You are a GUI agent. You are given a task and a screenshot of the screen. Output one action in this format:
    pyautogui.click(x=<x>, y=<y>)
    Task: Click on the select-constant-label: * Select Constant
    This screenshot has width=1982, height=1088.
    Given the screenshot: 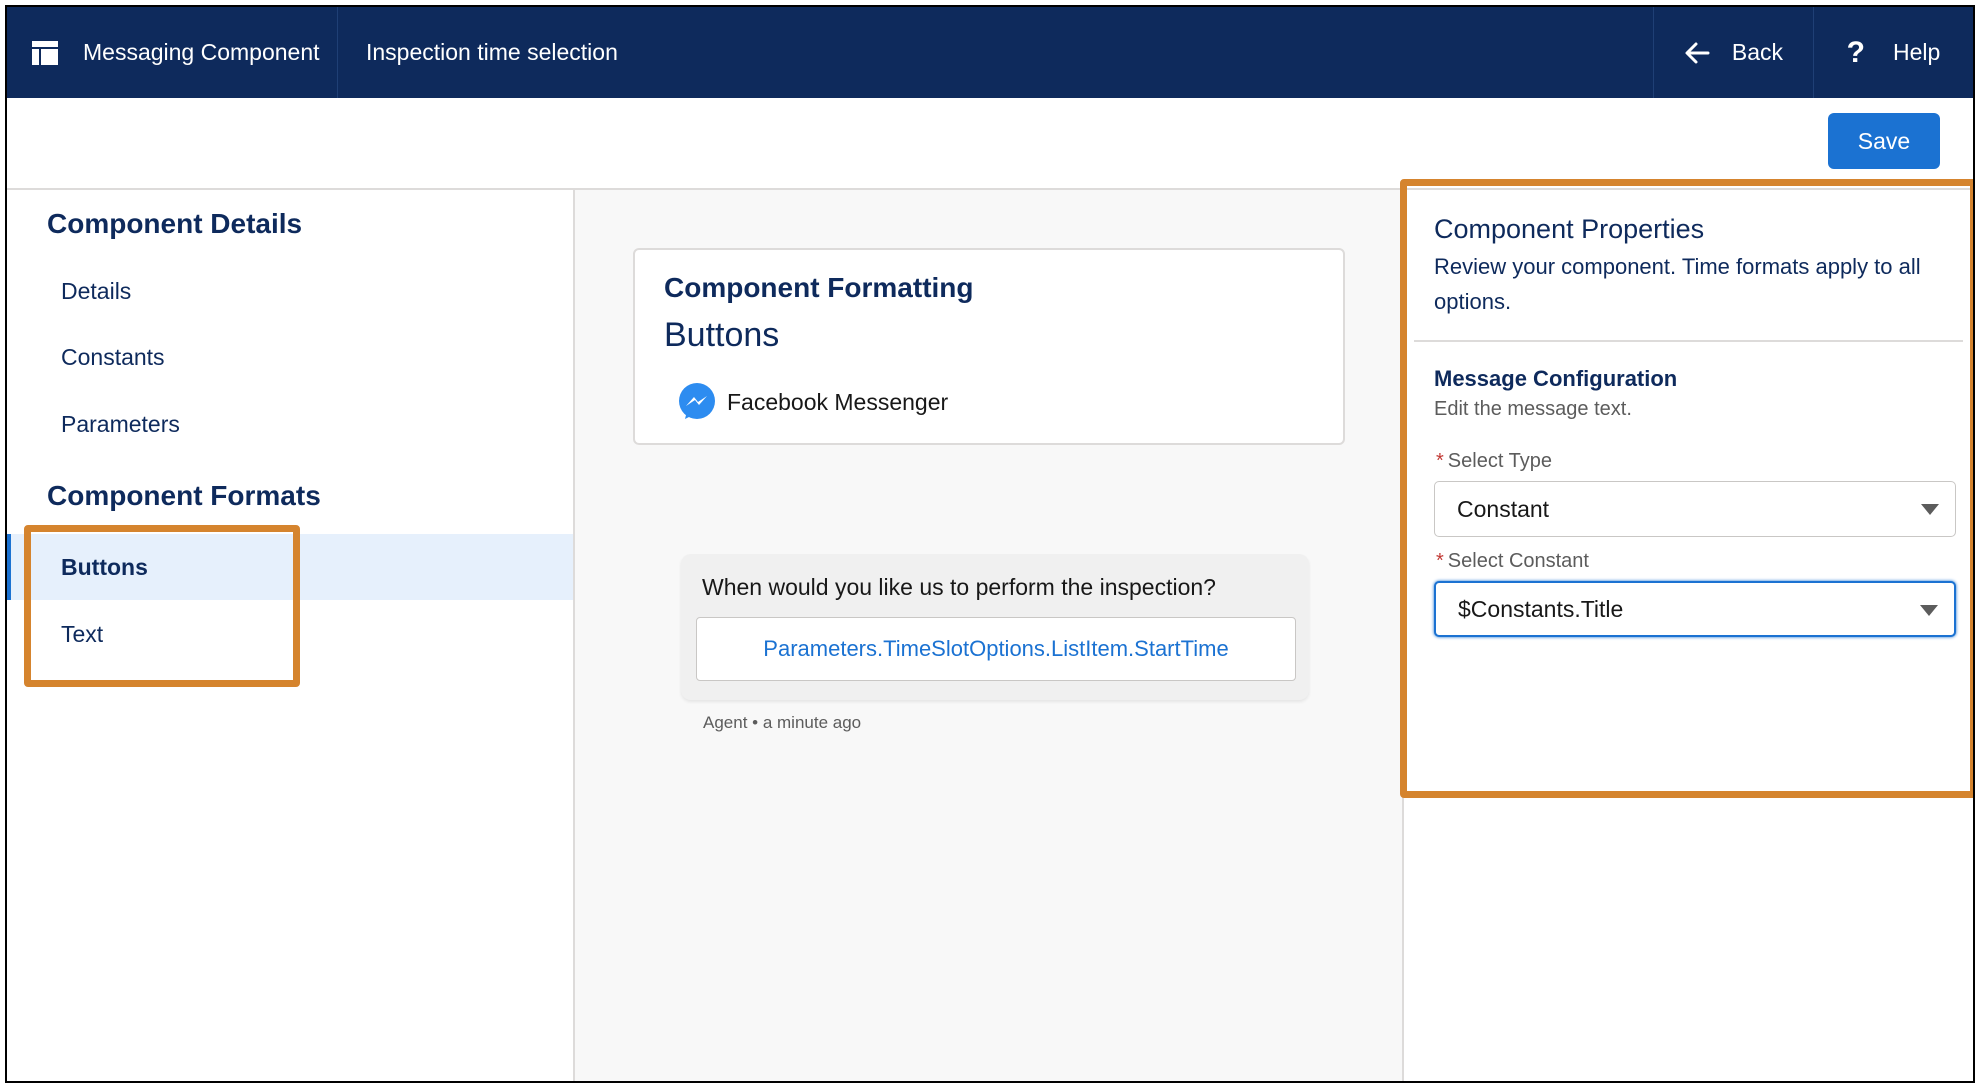 What is the action you would take?
    pyautogui.click(x=1512, y=561)
    